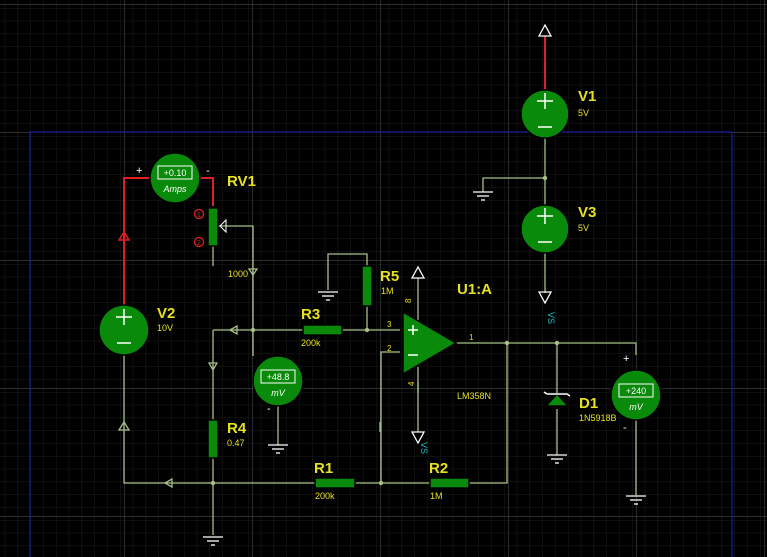  What do you see at coordinates (174, 189) in the screenshot?
I see `ammeter-unit: Amps` at bounding box center [174, 189].